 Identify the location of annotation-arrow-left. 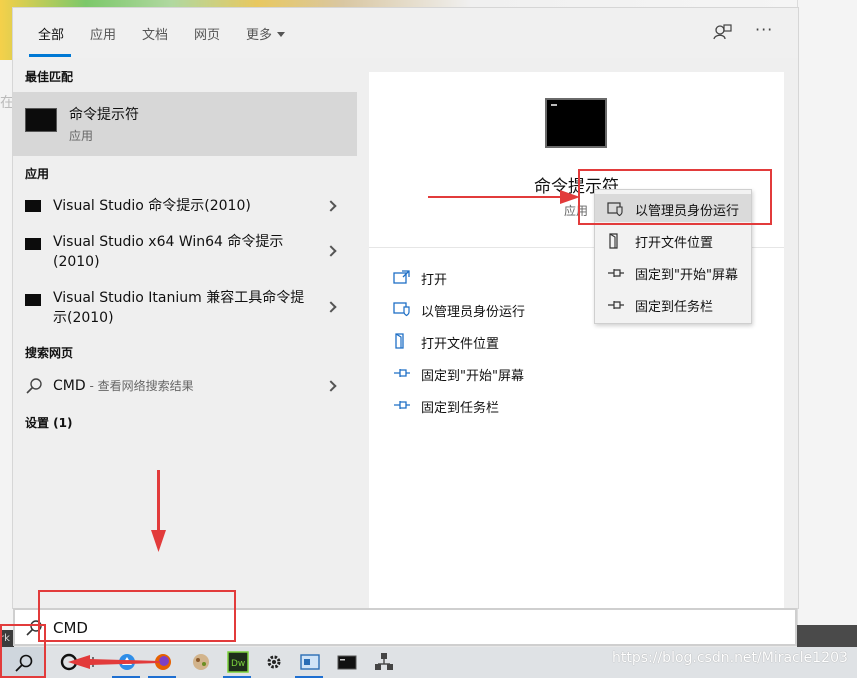
(114, 662).